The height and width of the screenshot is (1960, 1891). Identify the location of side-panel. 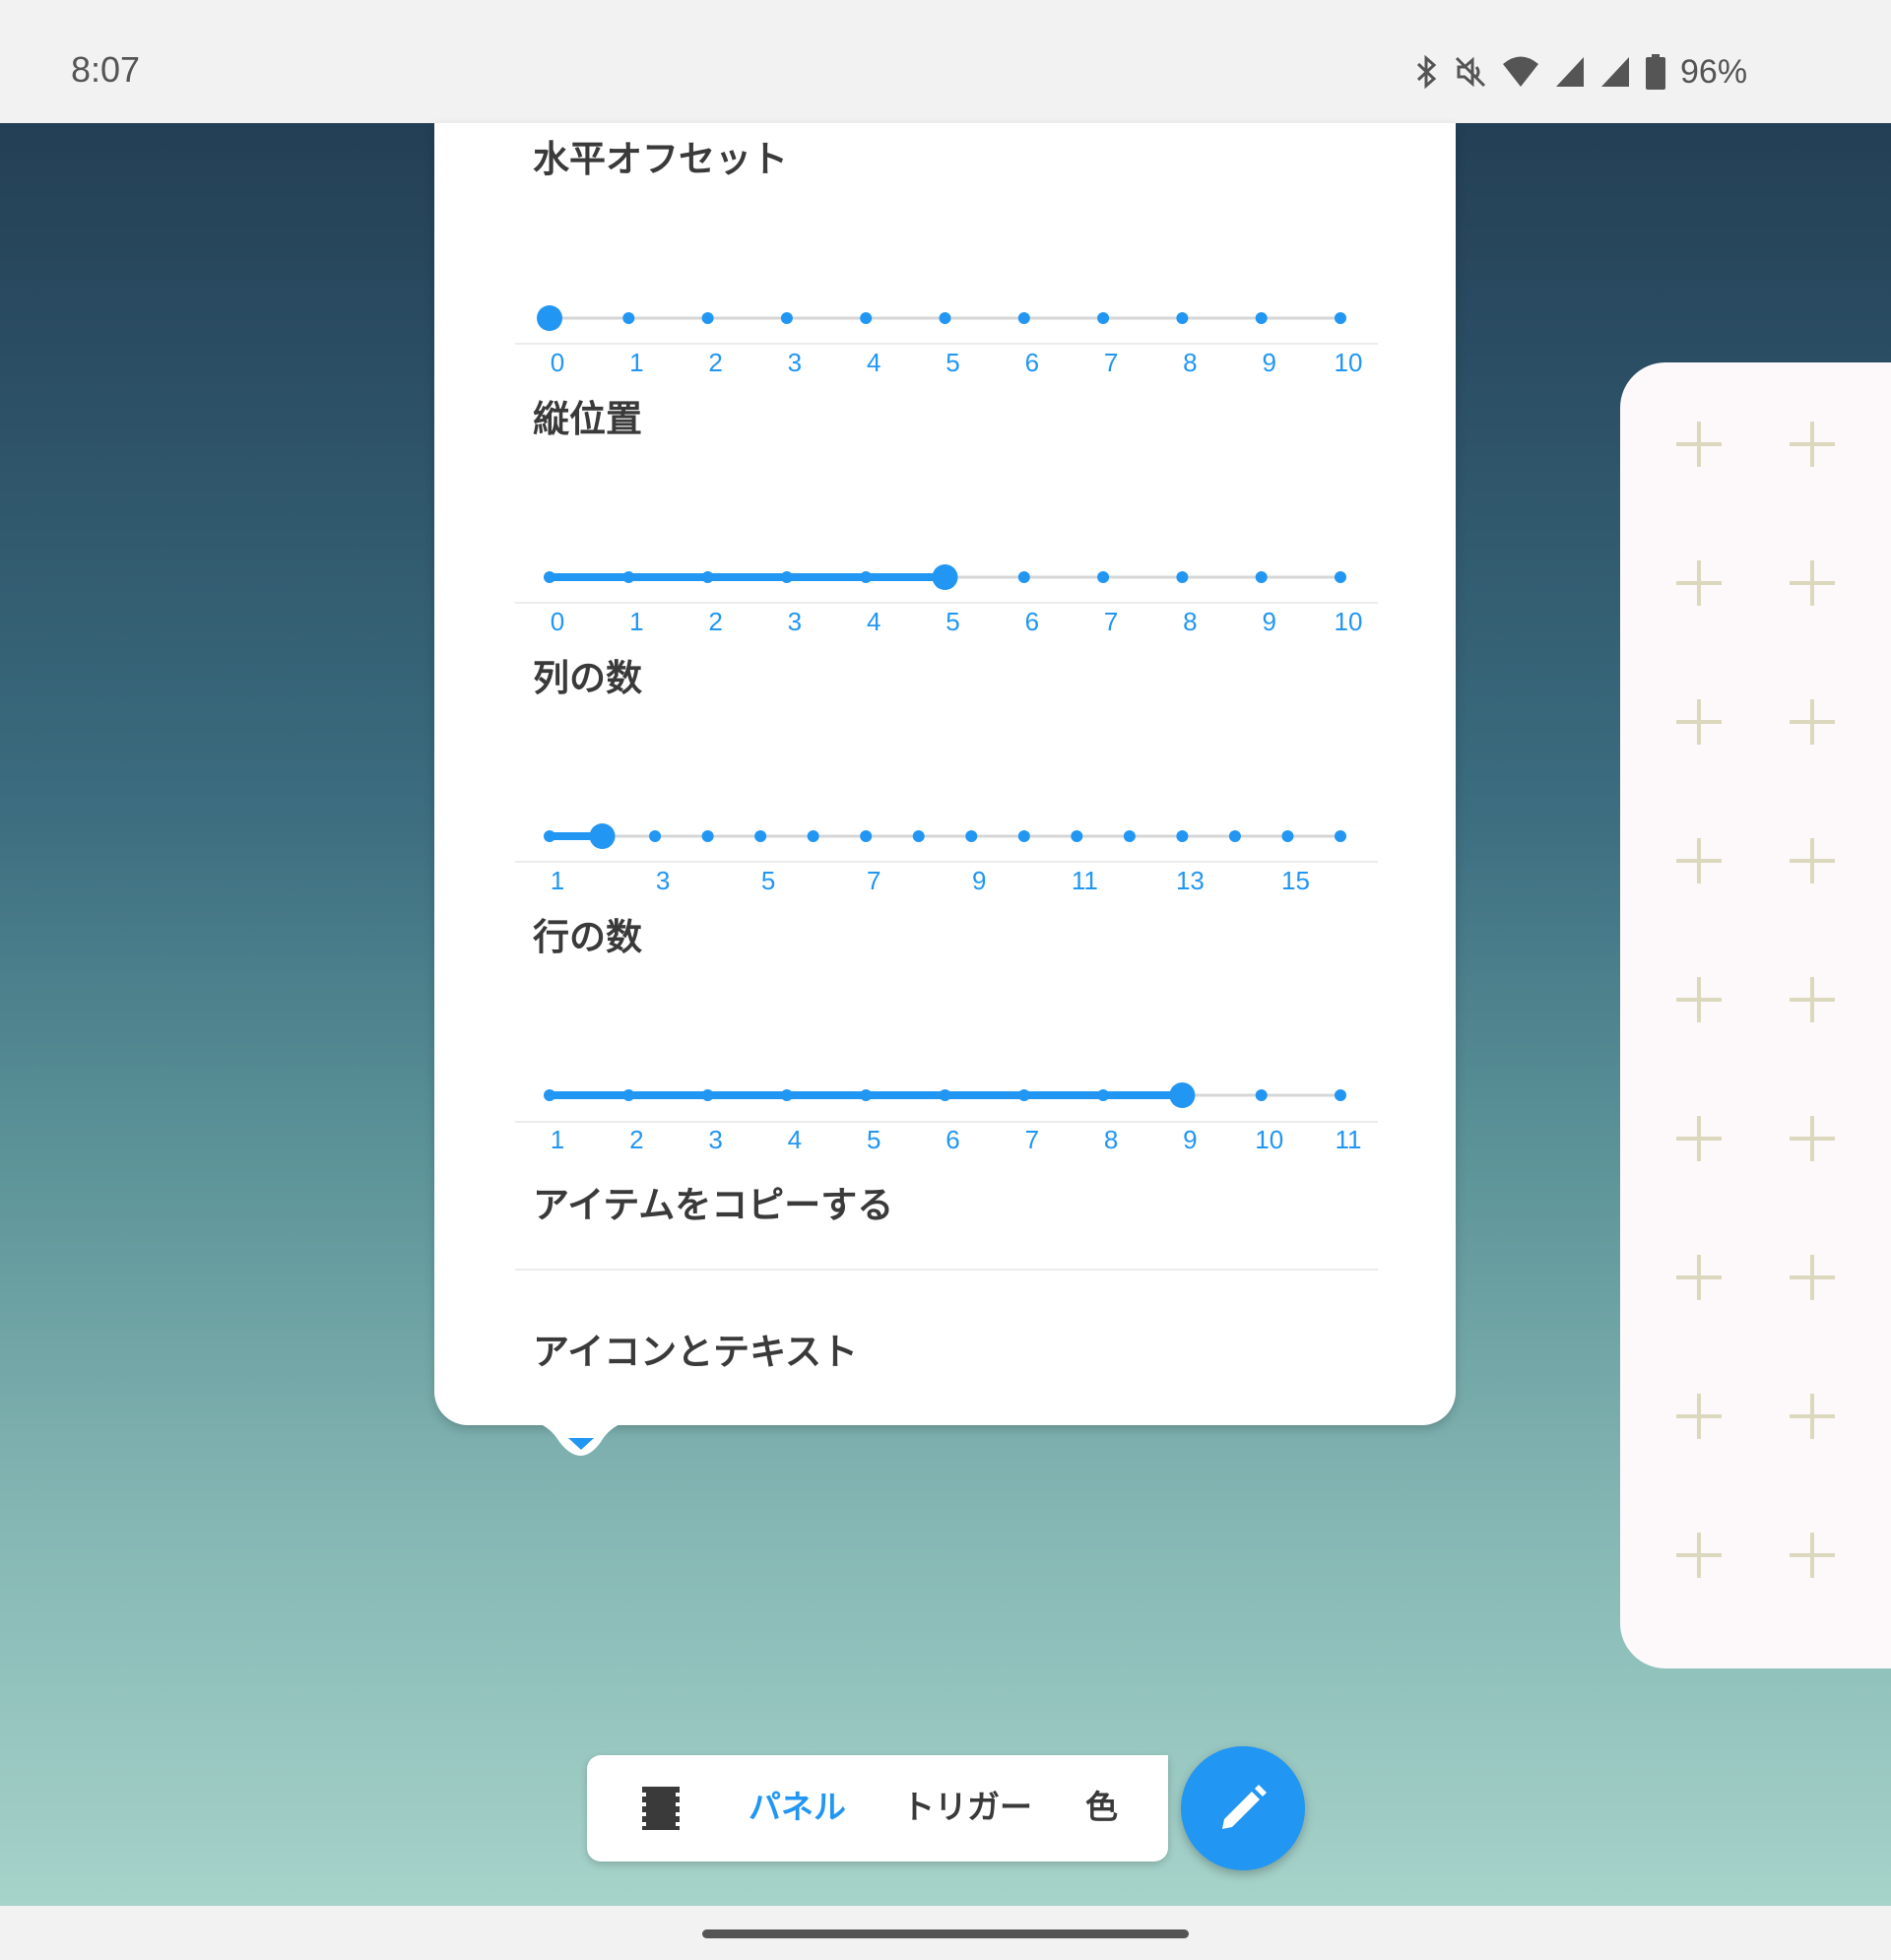
(1755, 1015).